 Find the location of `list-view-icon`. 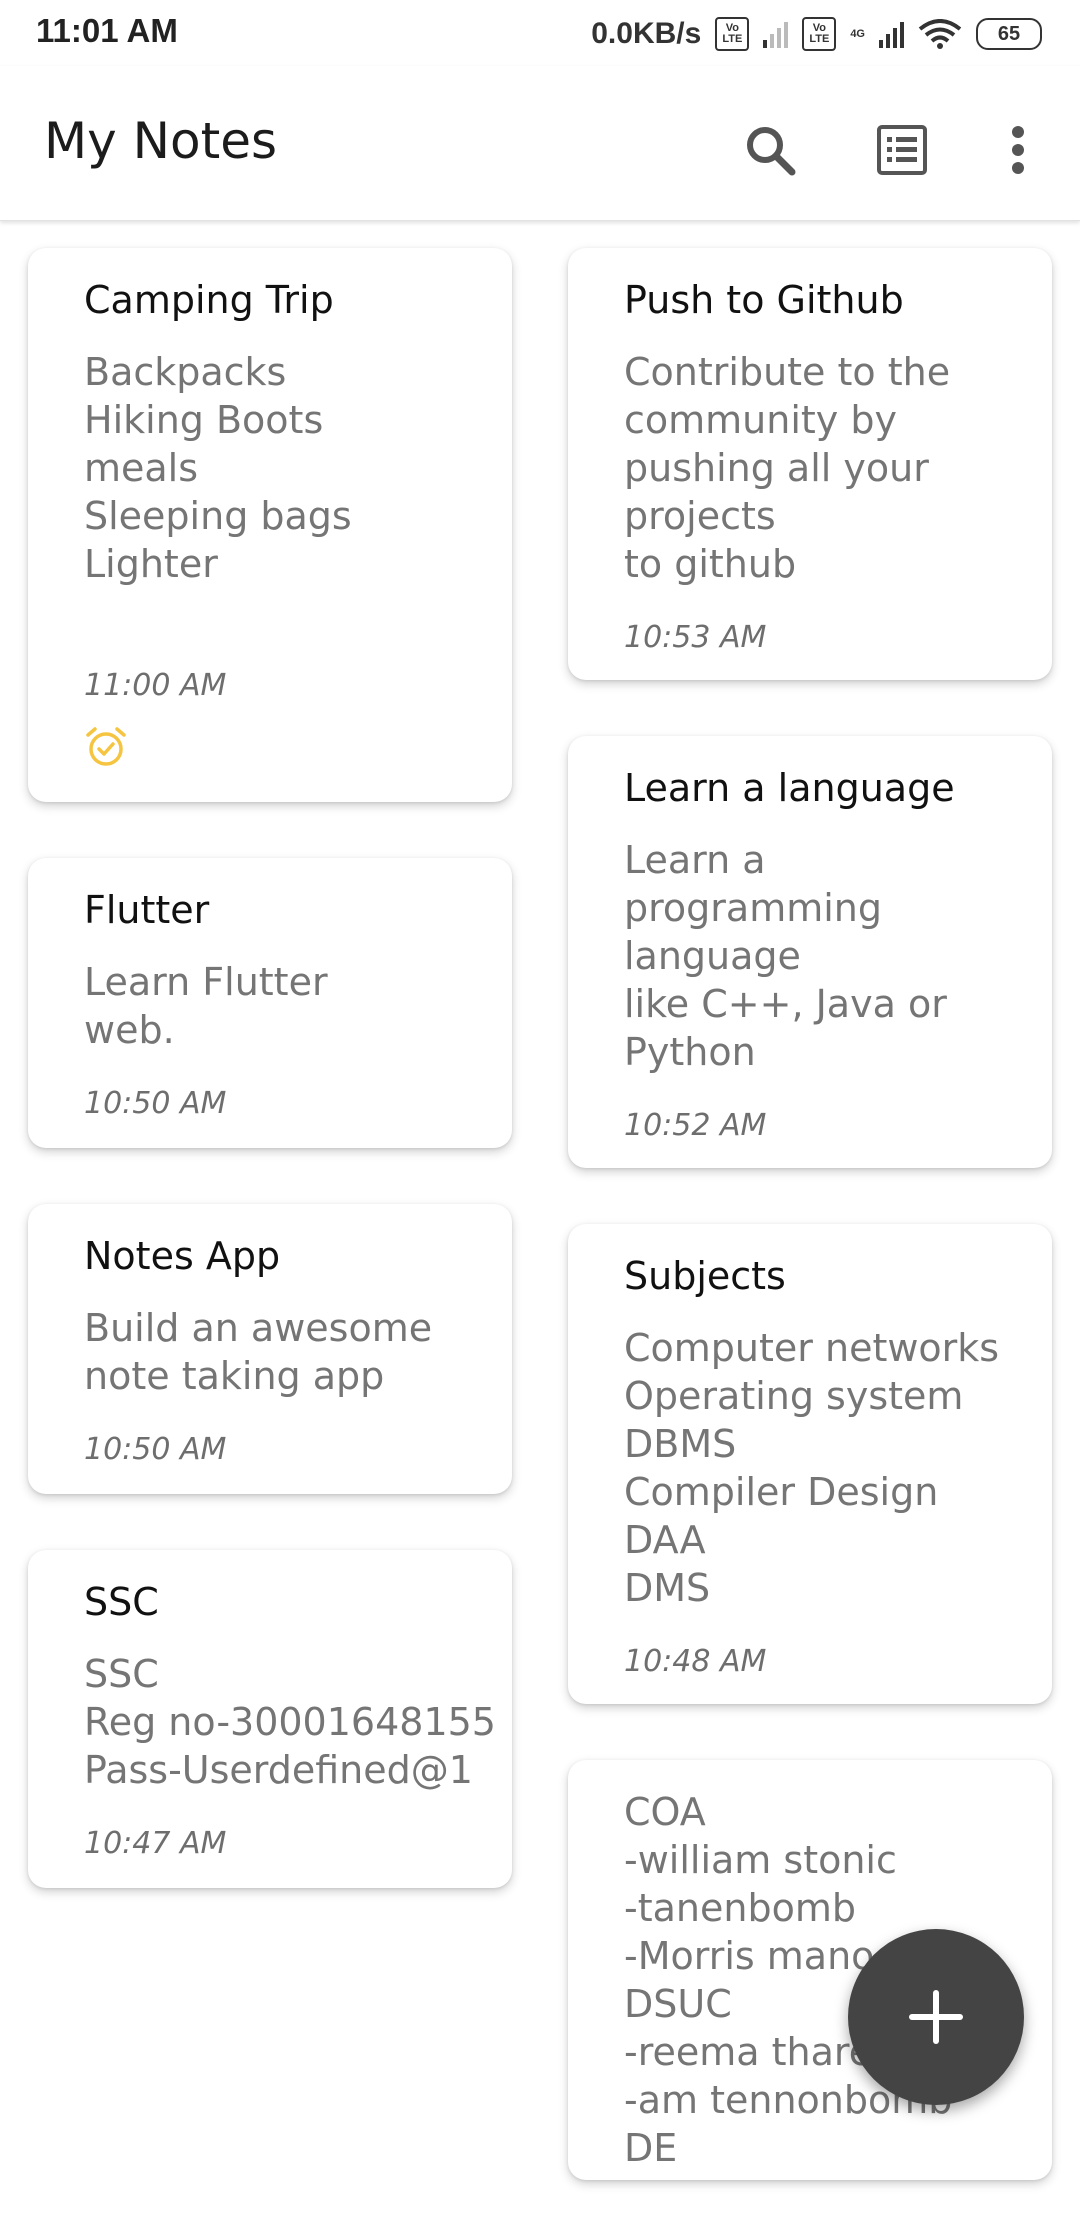

list-view-icon is located at coordinates (902, 150).